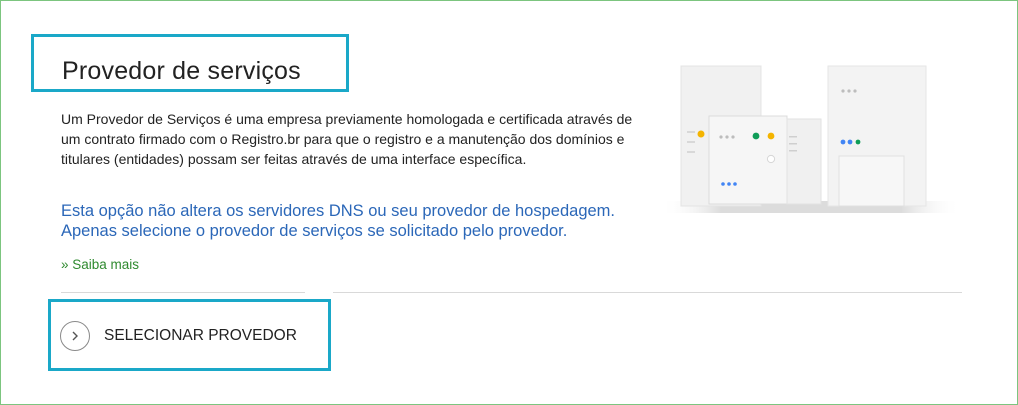  I want to click on learn-more-link: » Saiba mais, so click(100, 264).